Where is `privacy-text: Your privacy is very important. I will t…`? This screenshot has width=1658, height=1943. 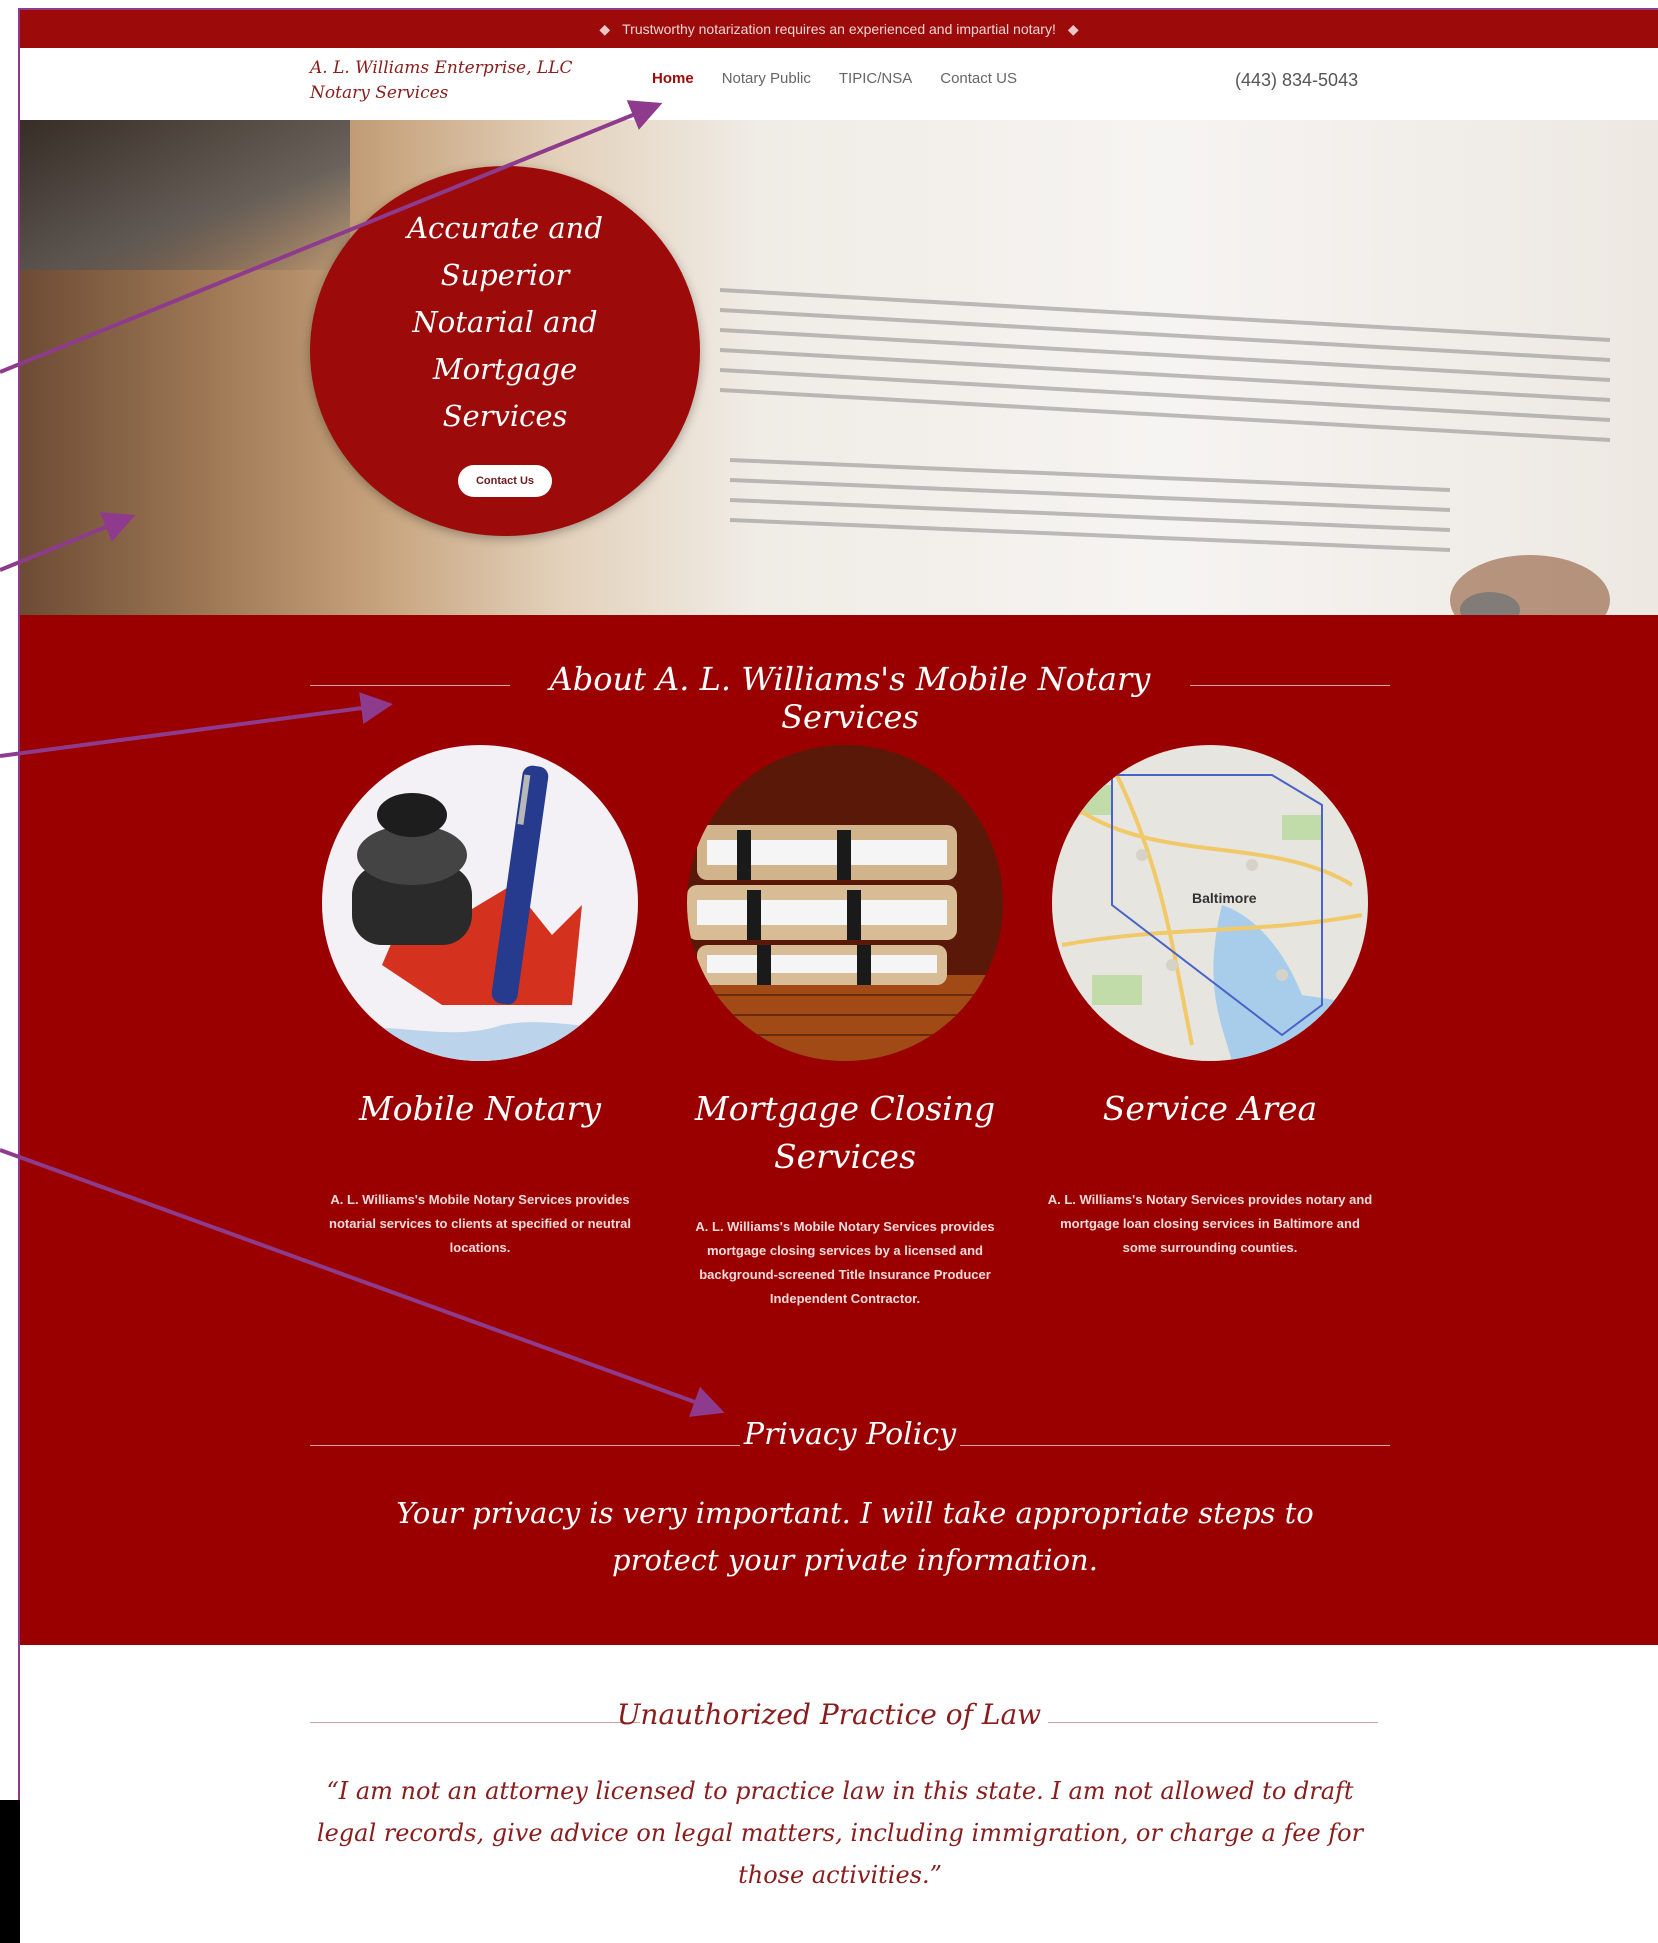
privacy-text: Your privacy is very important. I will t… is located at coordinates (855, 1536).